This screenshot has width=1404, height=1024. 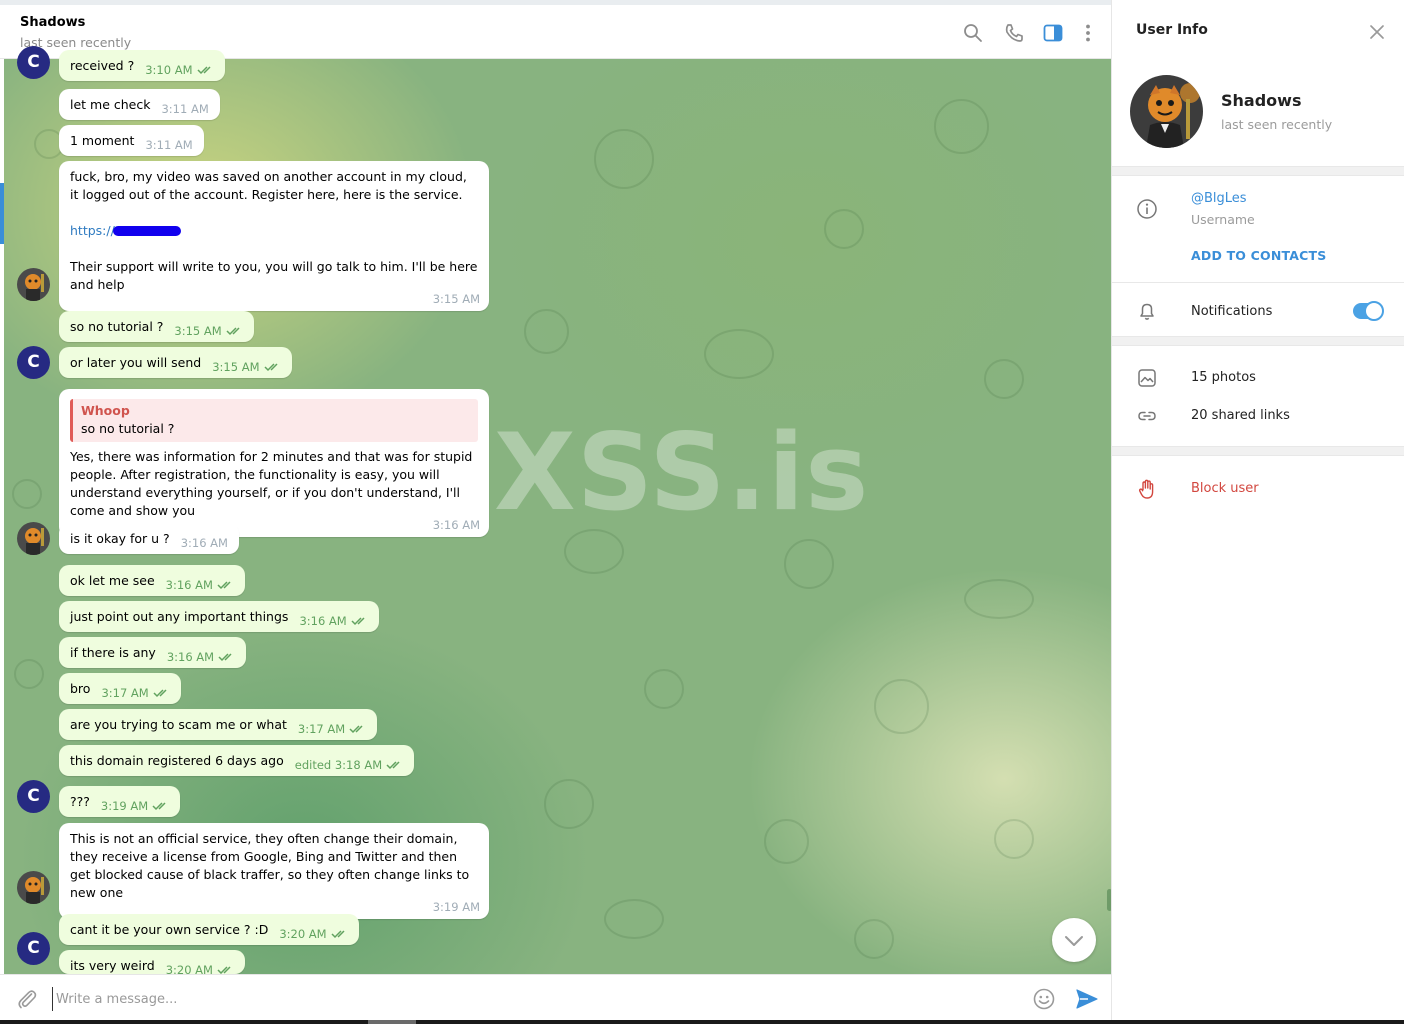 I want to click on more-vertical-icon, so click(x=1088, y=33).